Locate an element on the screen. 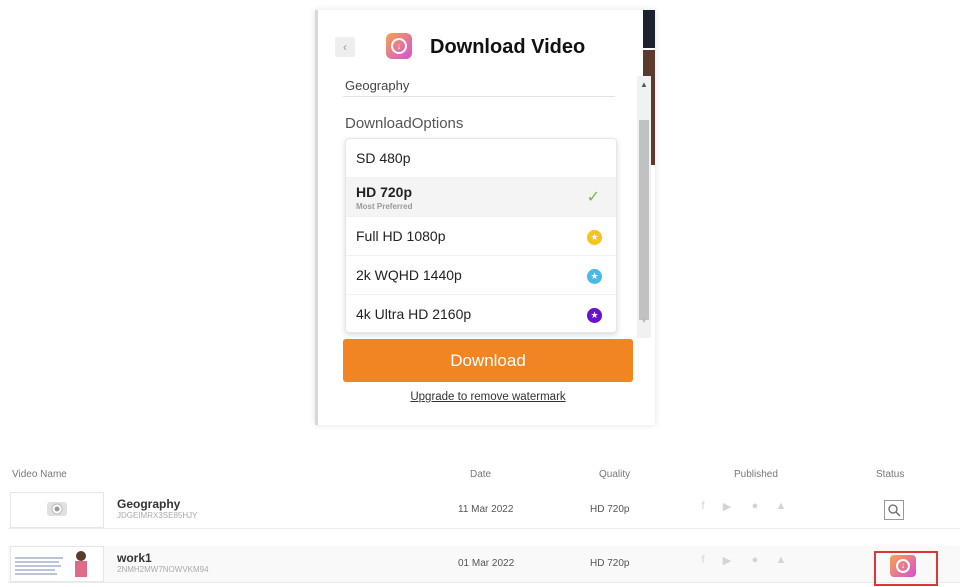 The image size is (960, 587). scrollbar-thumb is located at coordinates (644, 220).